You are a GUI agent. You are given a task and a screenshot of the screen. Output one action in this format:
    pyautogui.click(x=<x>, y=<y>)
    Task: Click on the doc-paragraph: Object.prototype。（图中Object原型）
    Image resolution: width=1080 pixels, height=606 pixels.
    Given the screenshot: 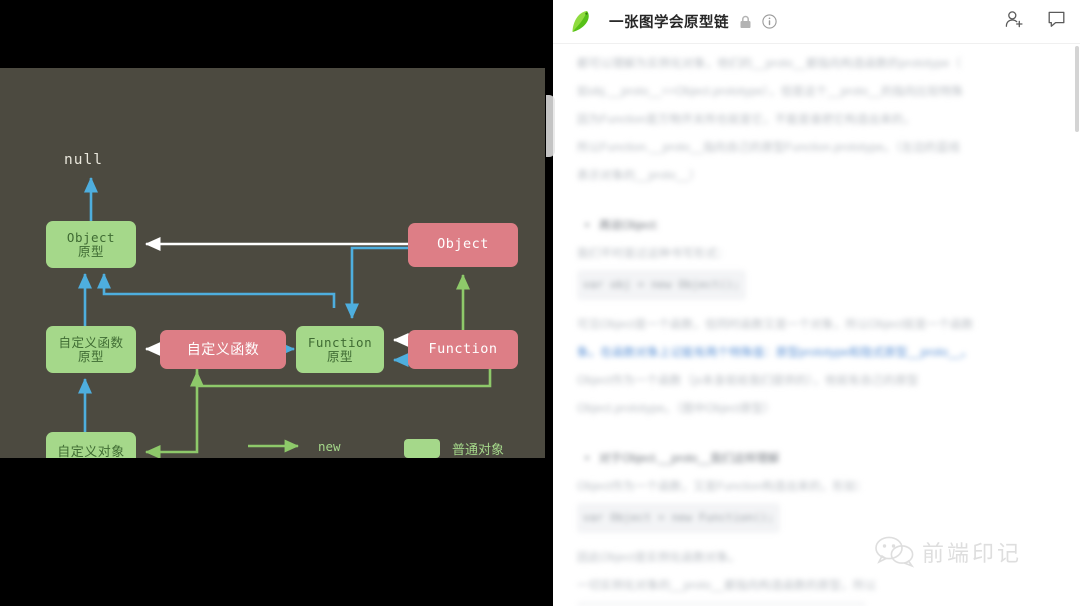 What is the action you would take?
    pyautogui.click(x=676, y=409)
    